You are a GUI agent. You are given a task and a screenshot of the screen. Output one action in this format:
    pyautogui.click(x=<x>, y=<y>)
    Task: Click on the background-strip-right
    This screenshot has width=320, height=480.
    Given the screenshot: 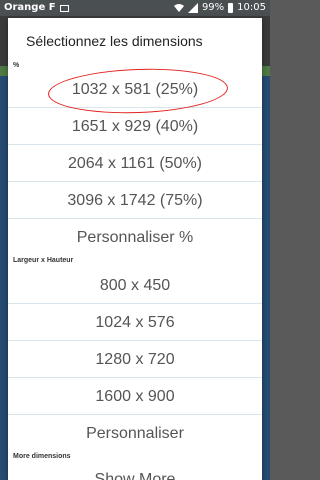 What is the action you would take?
    pyautogui.click(x=266, y=278)
    